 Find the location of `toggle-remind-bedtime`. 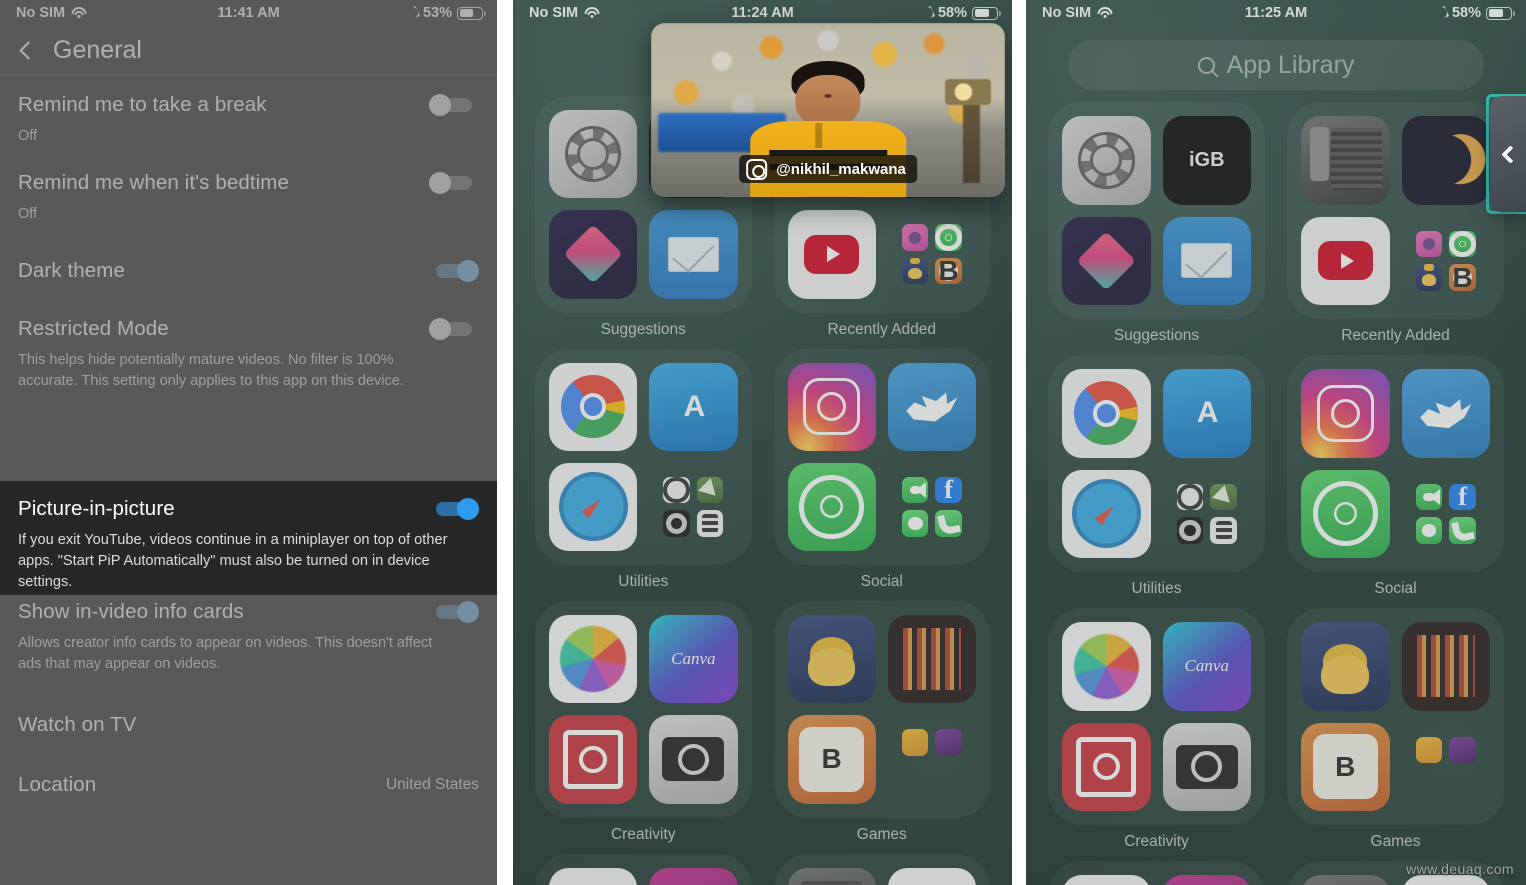

toggle-remind-bedtime is located at coordinates (454, 183).